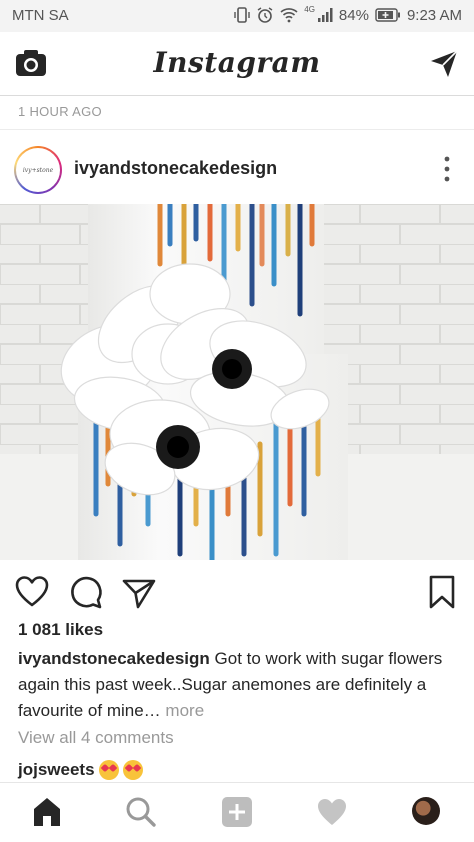  What do you see at coordinates (434, 15) in the screenshot?
I see `clock: 9:23 AM` at bounding box center [434, 15].